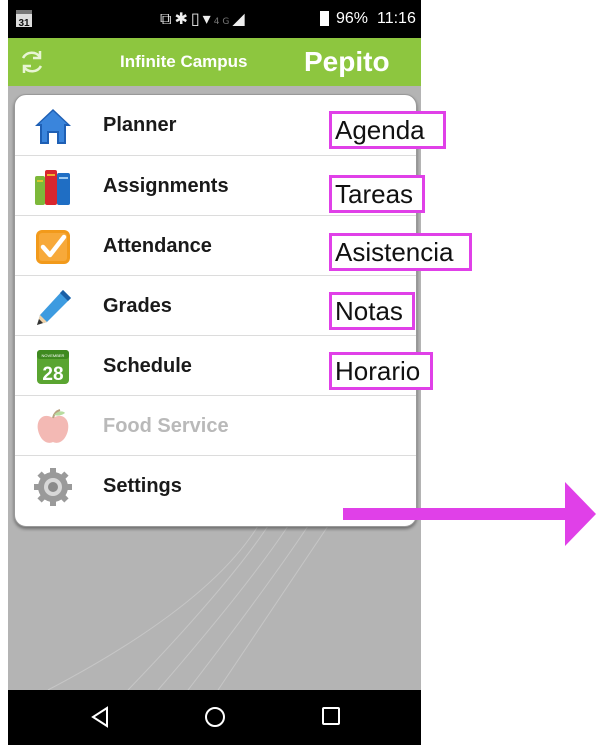 Image resolution: width=596 pixels, height=745 pixels. What do you see at coordinates (53, 487) in the screenshot?
I see `gear-icon` at bounding box center [53, 487].